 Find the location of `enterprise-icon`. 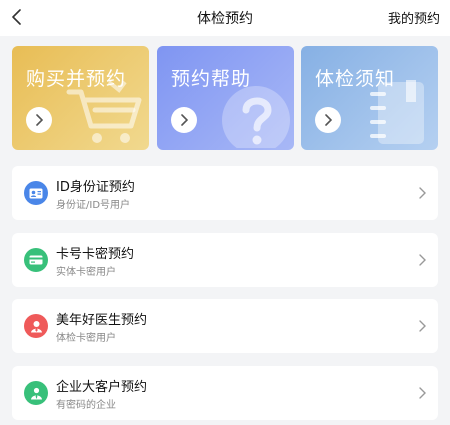

enterprise-icon is located at coordinates (36, 393).